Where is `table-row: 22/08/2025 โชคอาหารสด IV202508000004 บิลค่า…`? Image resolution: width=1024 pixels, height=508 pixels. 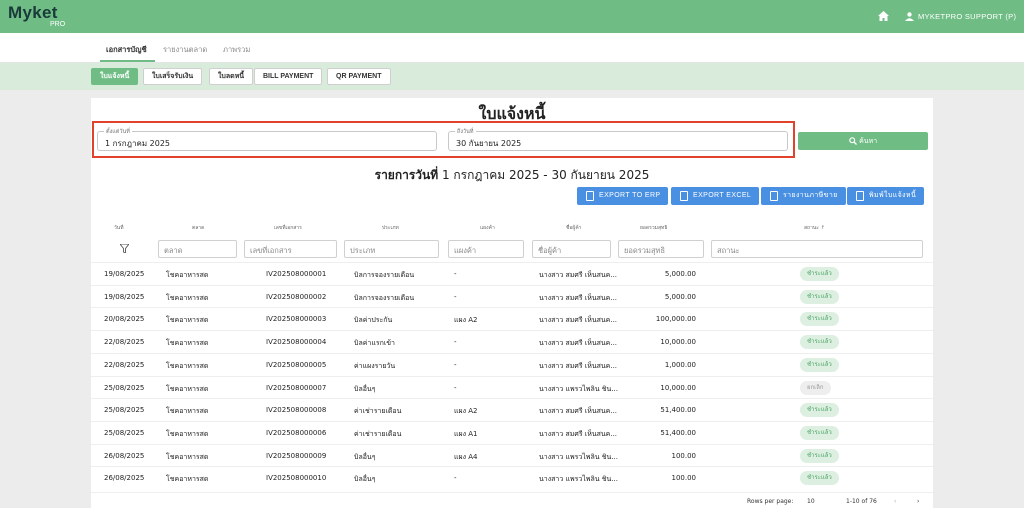 table-row: 22/08/2025 โชคอาหารสด IV202508000004 บิลค่า… is located at coordinates (512, 341).